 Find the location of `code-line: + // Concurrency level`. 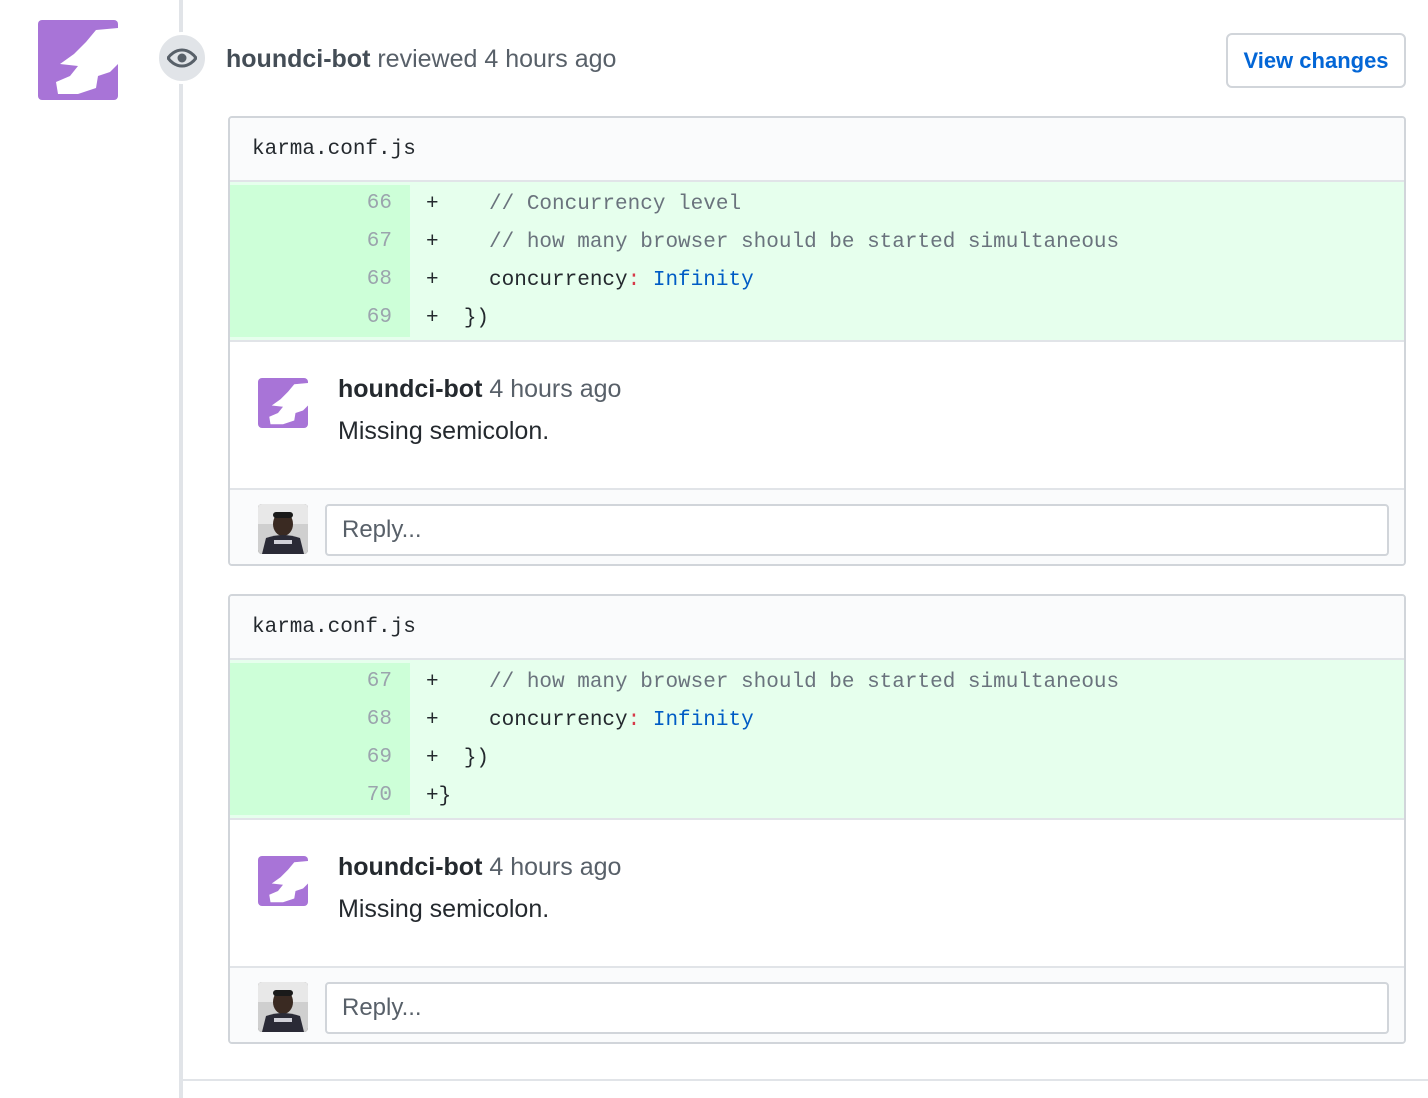

code-line: + // Concurrency level is located at coordinates (575, 204).